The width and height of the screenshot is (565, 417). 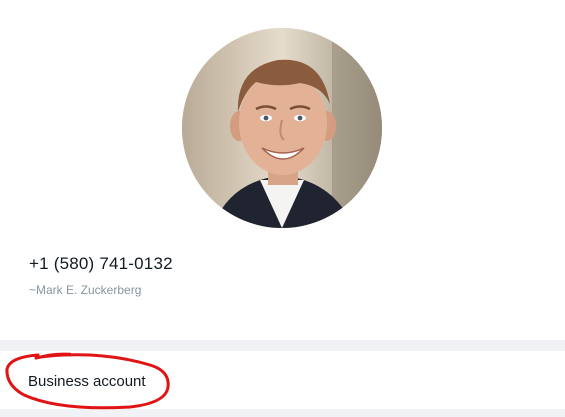 I want to click on contact-pushname: ~Mark E. Zuckerberg, so click(x=85, y=290).